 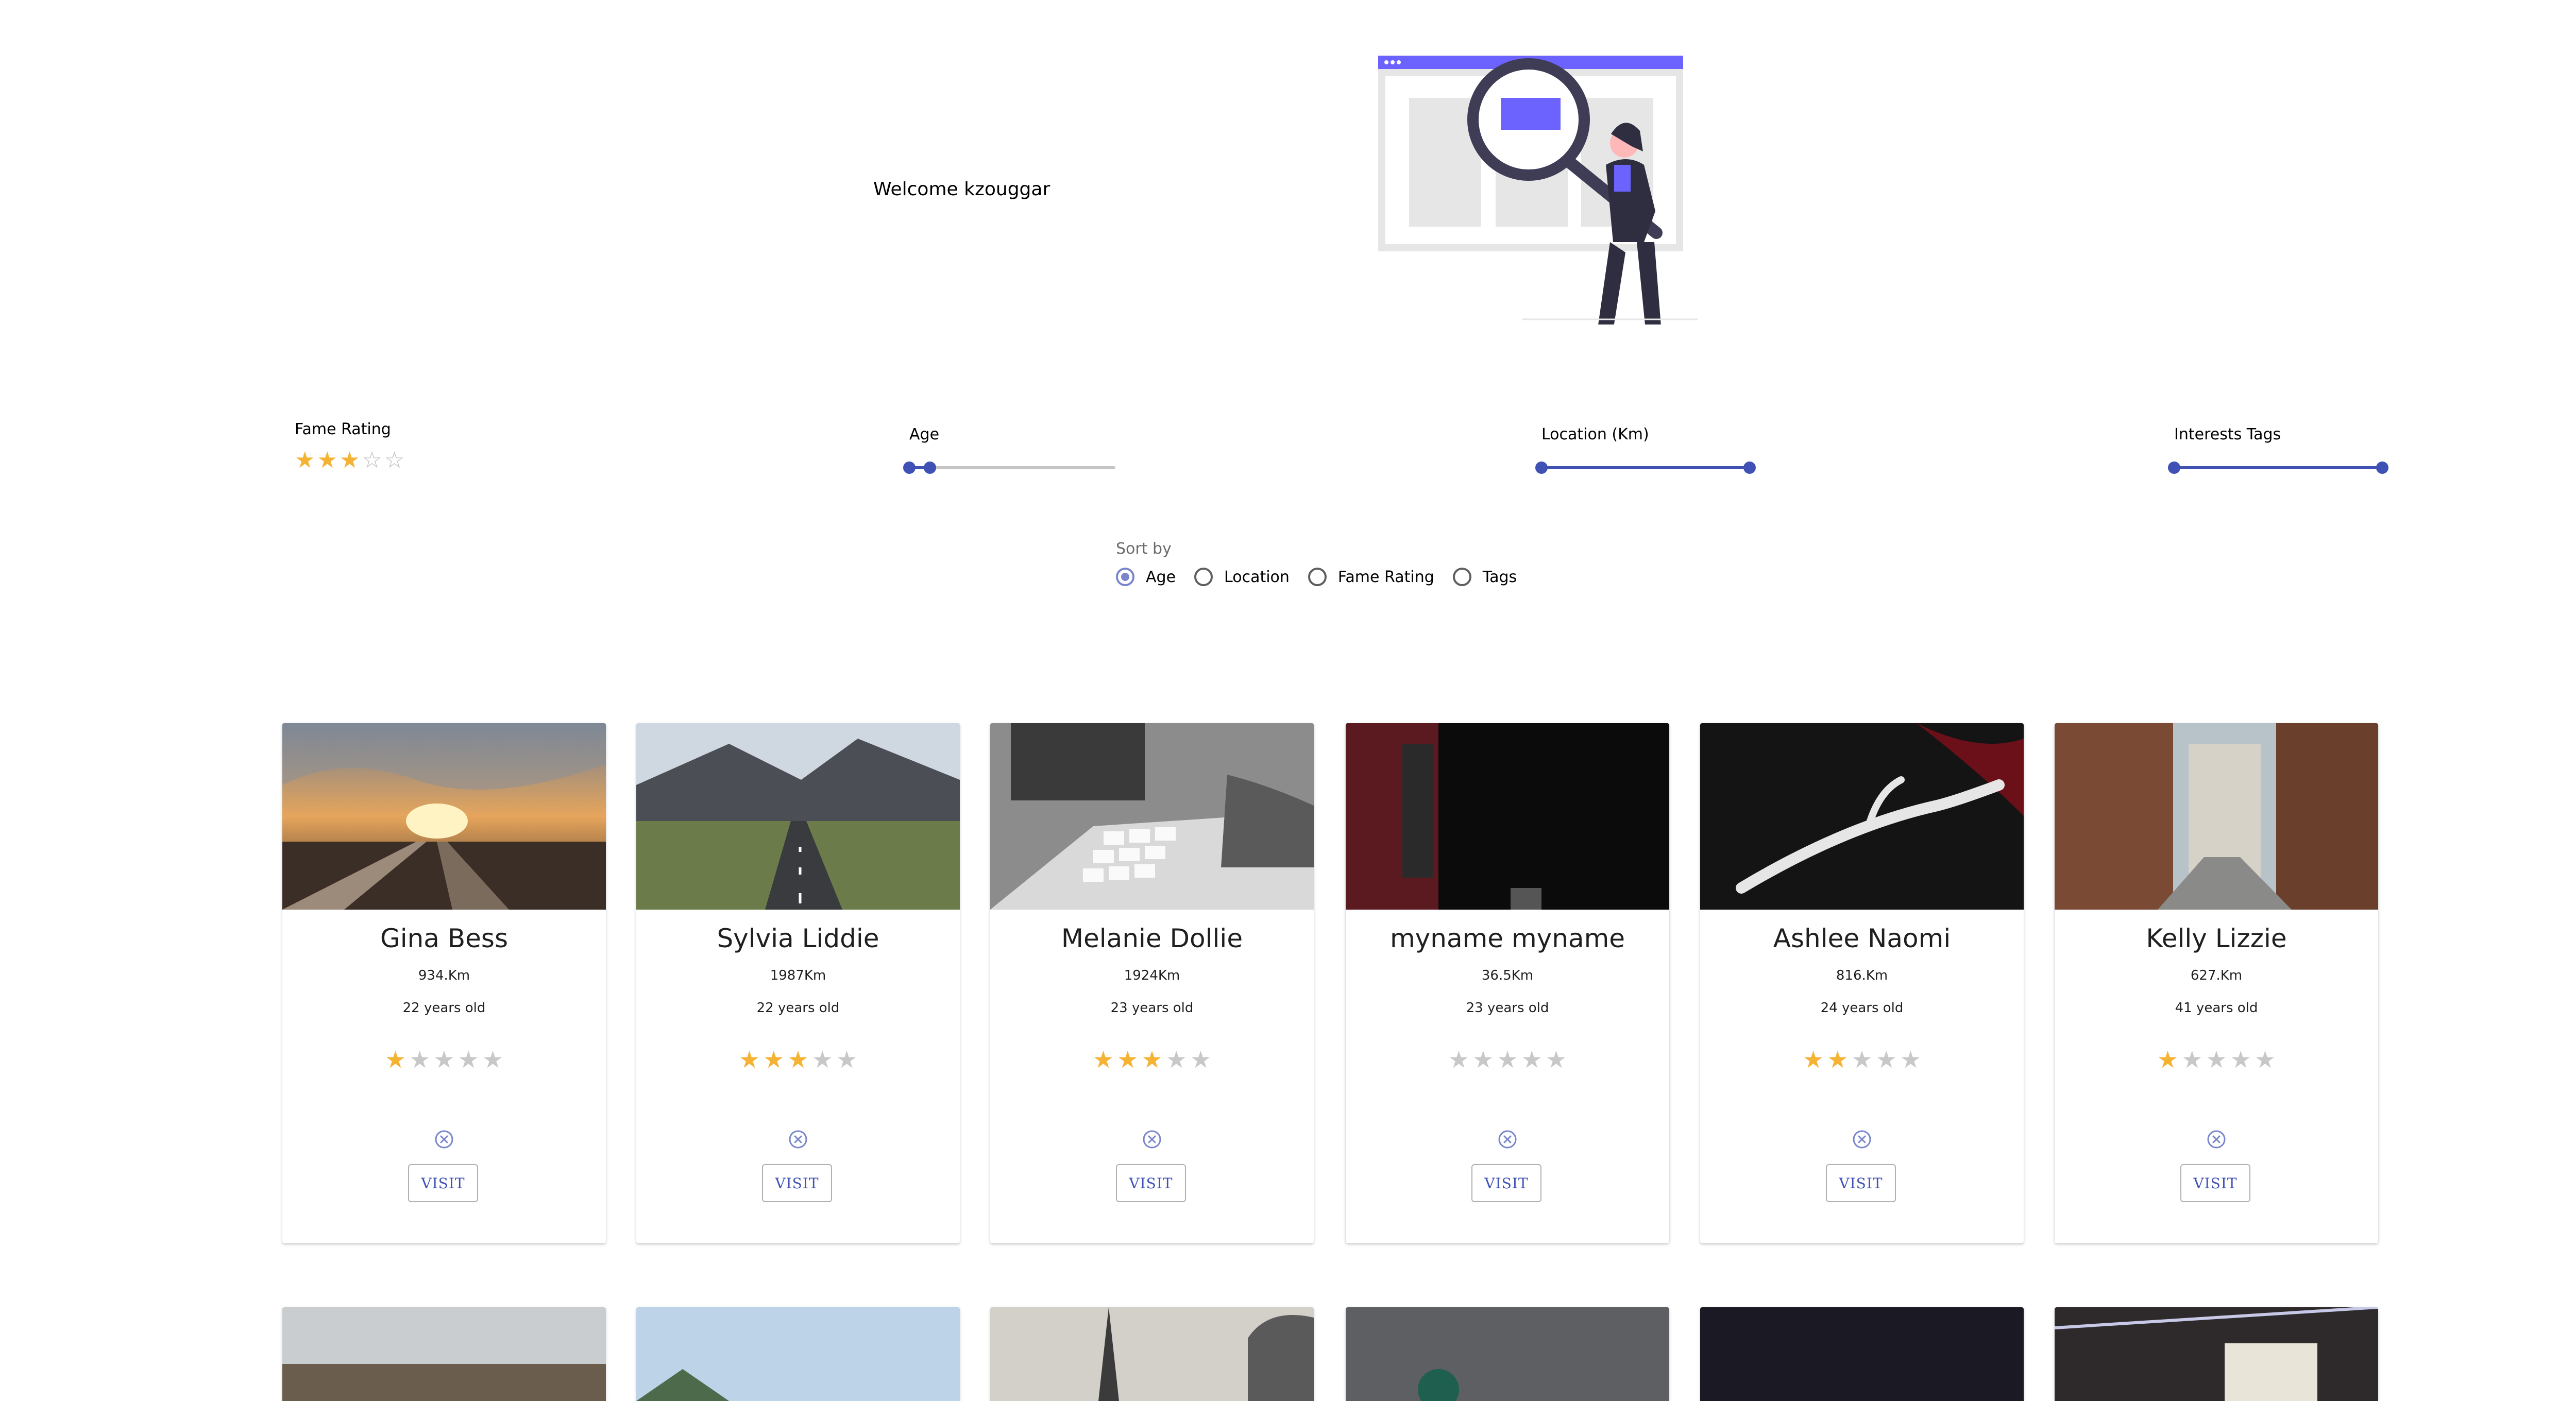 What do you see at coordinates (1146, 577) in the screenshot?
I see `sort-option-age: Age` at bounding box center [1146, 577].